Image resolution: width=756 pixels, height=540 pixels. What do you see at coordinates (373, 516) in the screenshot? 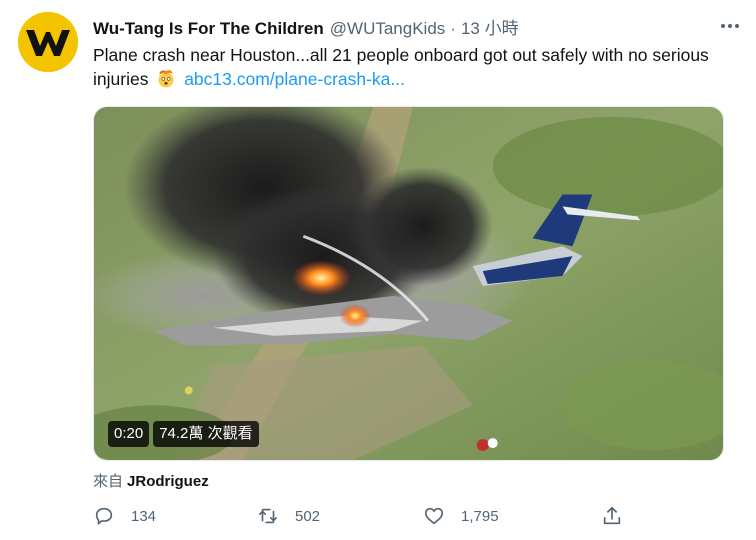
I see `tweet-actions: 134 502 1,795` at bounding box center [373, 516].